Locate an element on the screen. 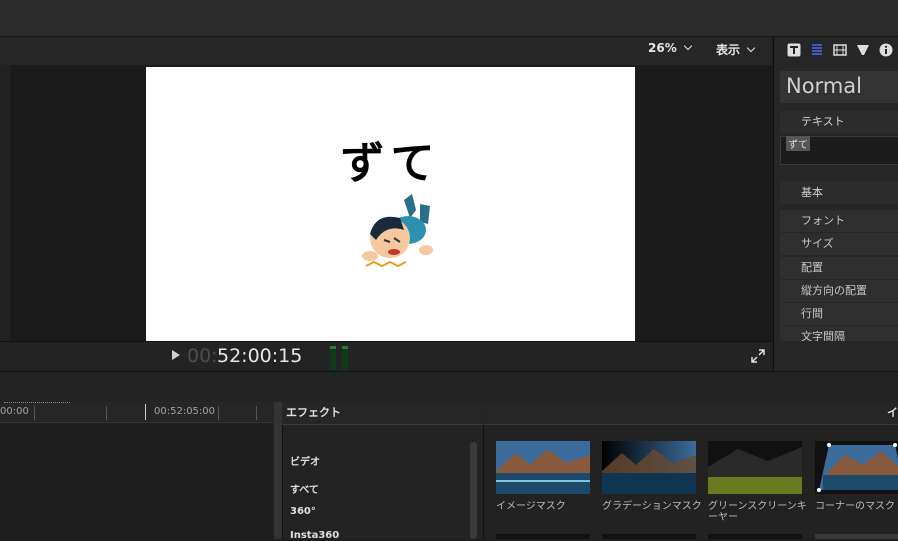  view-menu: 表示 is located at coordinates (736, 49).